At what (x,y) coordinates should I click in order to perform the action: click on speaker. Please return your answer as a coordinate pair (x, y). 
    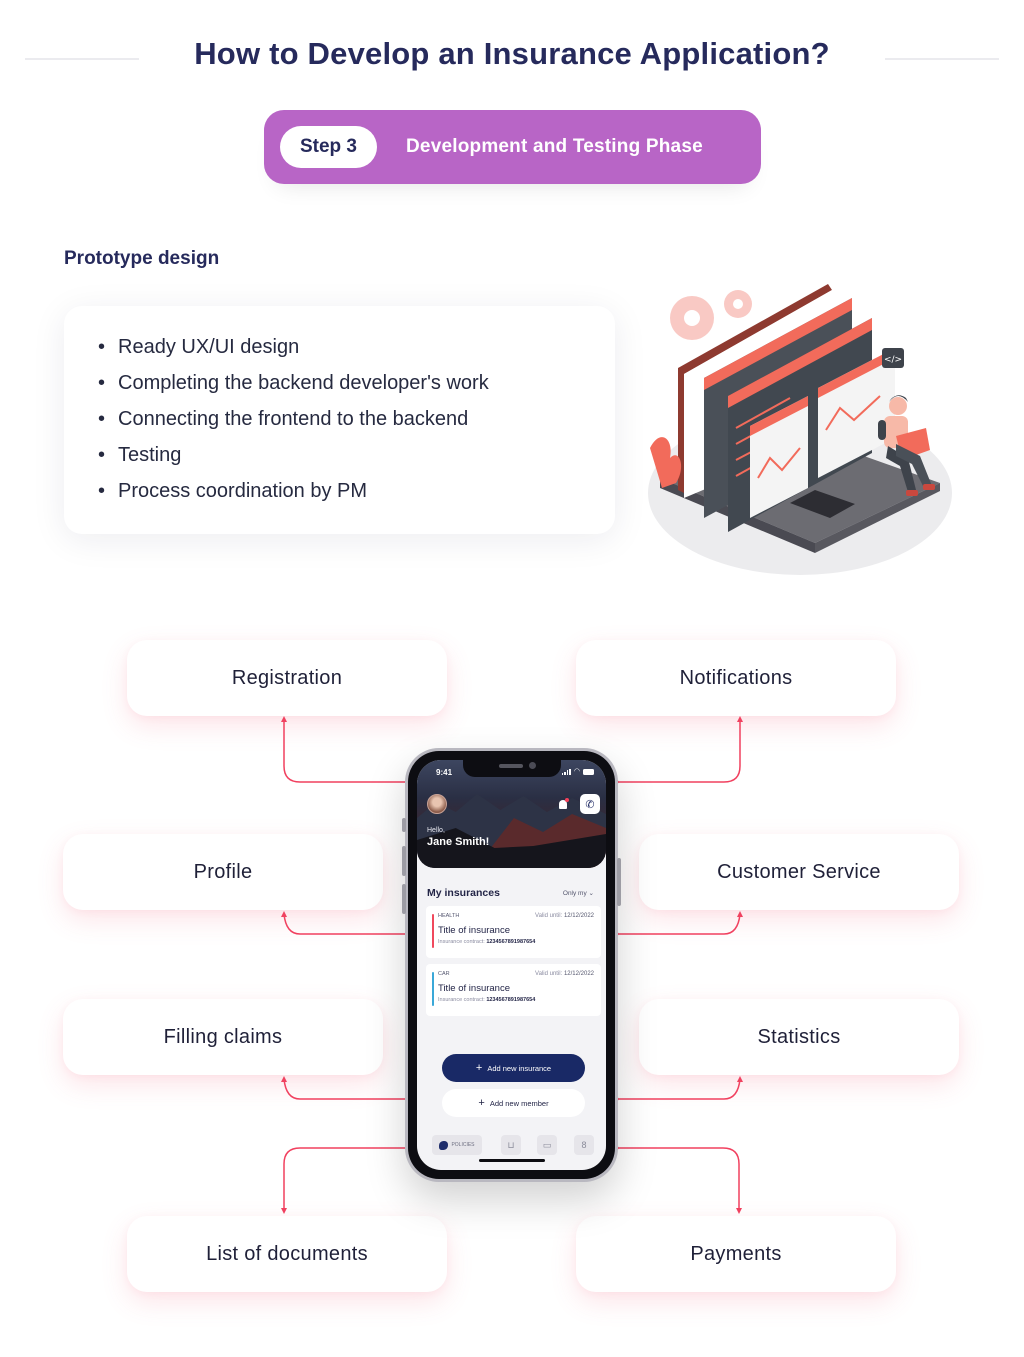
    Looking at the image, I should click on (510, 766).